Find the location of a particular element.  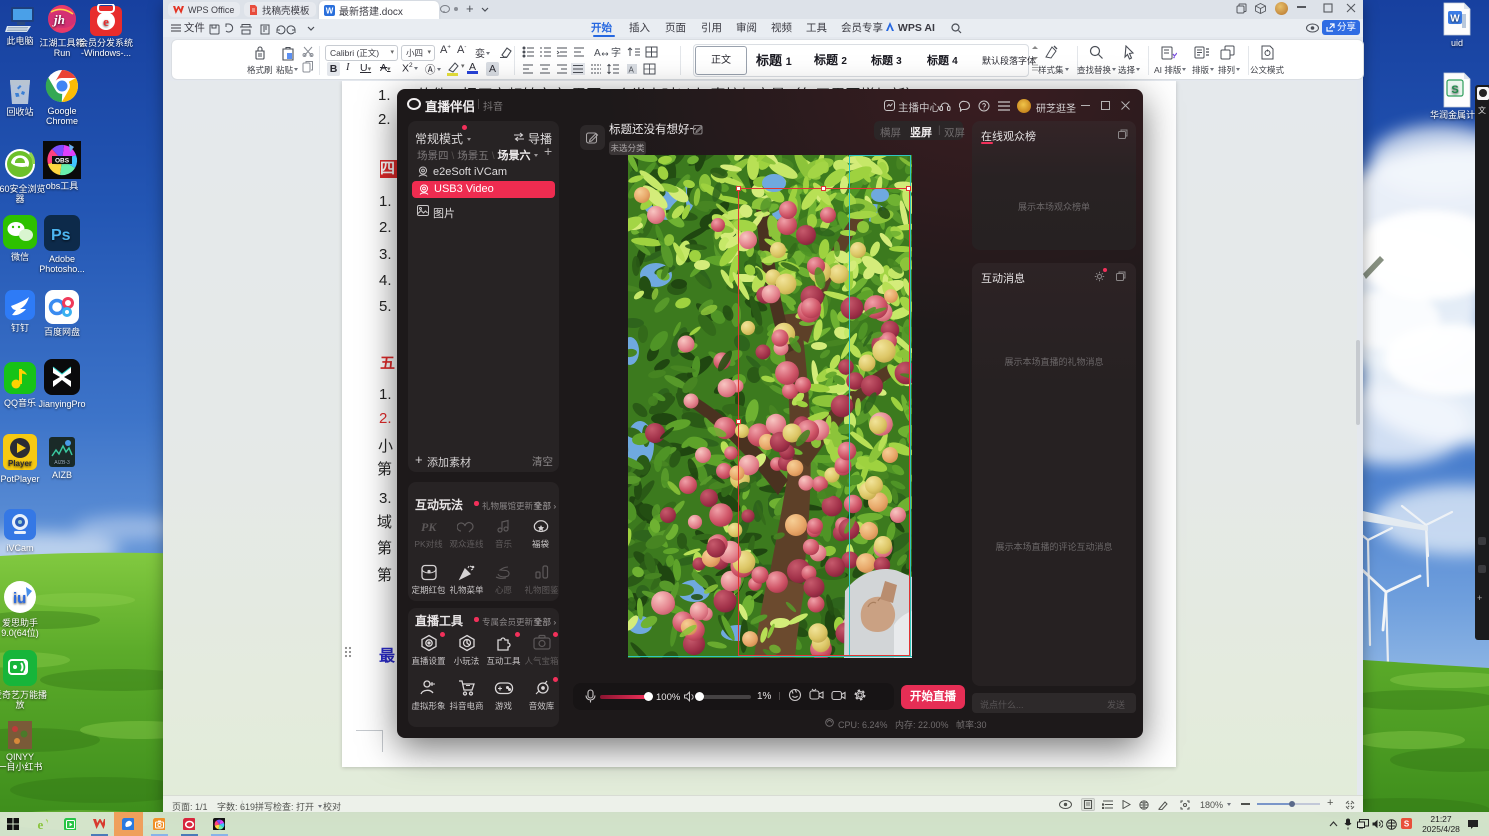

svg-text: OBS is located at coordinates (62, 161).